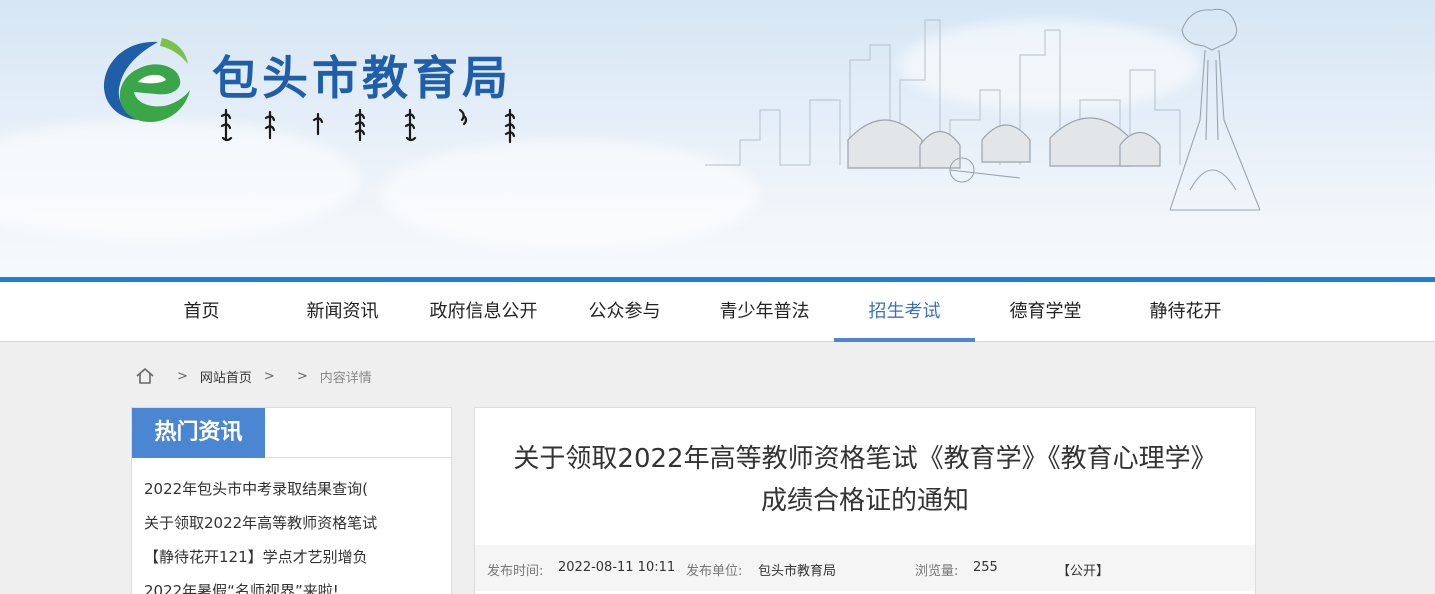  Describe the element at coordinates (1083, 571) in the screenshot. I see `visibility-tag: 【公开】` at that location.